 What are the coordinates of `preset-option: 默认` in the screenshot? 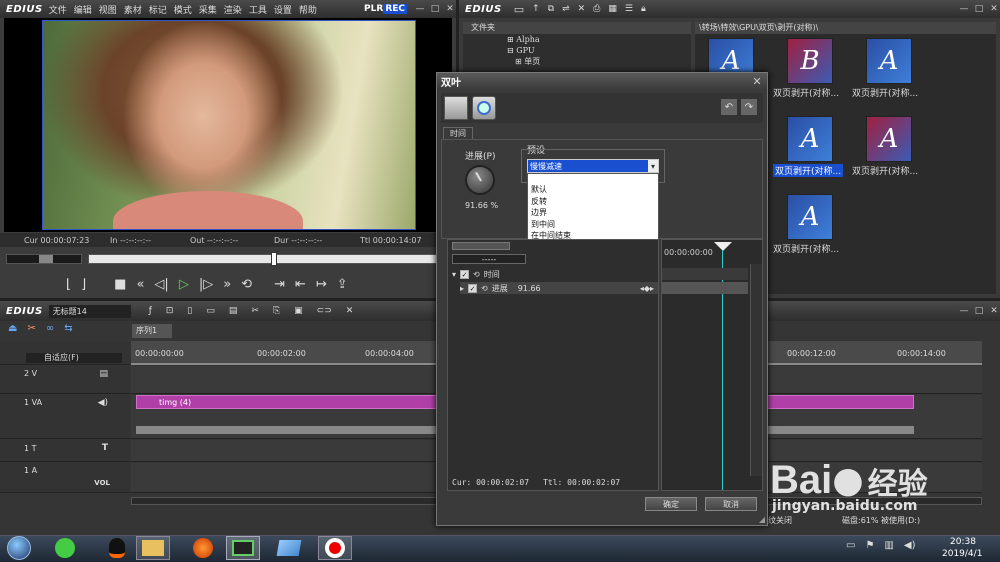 It's located at (593, 190).